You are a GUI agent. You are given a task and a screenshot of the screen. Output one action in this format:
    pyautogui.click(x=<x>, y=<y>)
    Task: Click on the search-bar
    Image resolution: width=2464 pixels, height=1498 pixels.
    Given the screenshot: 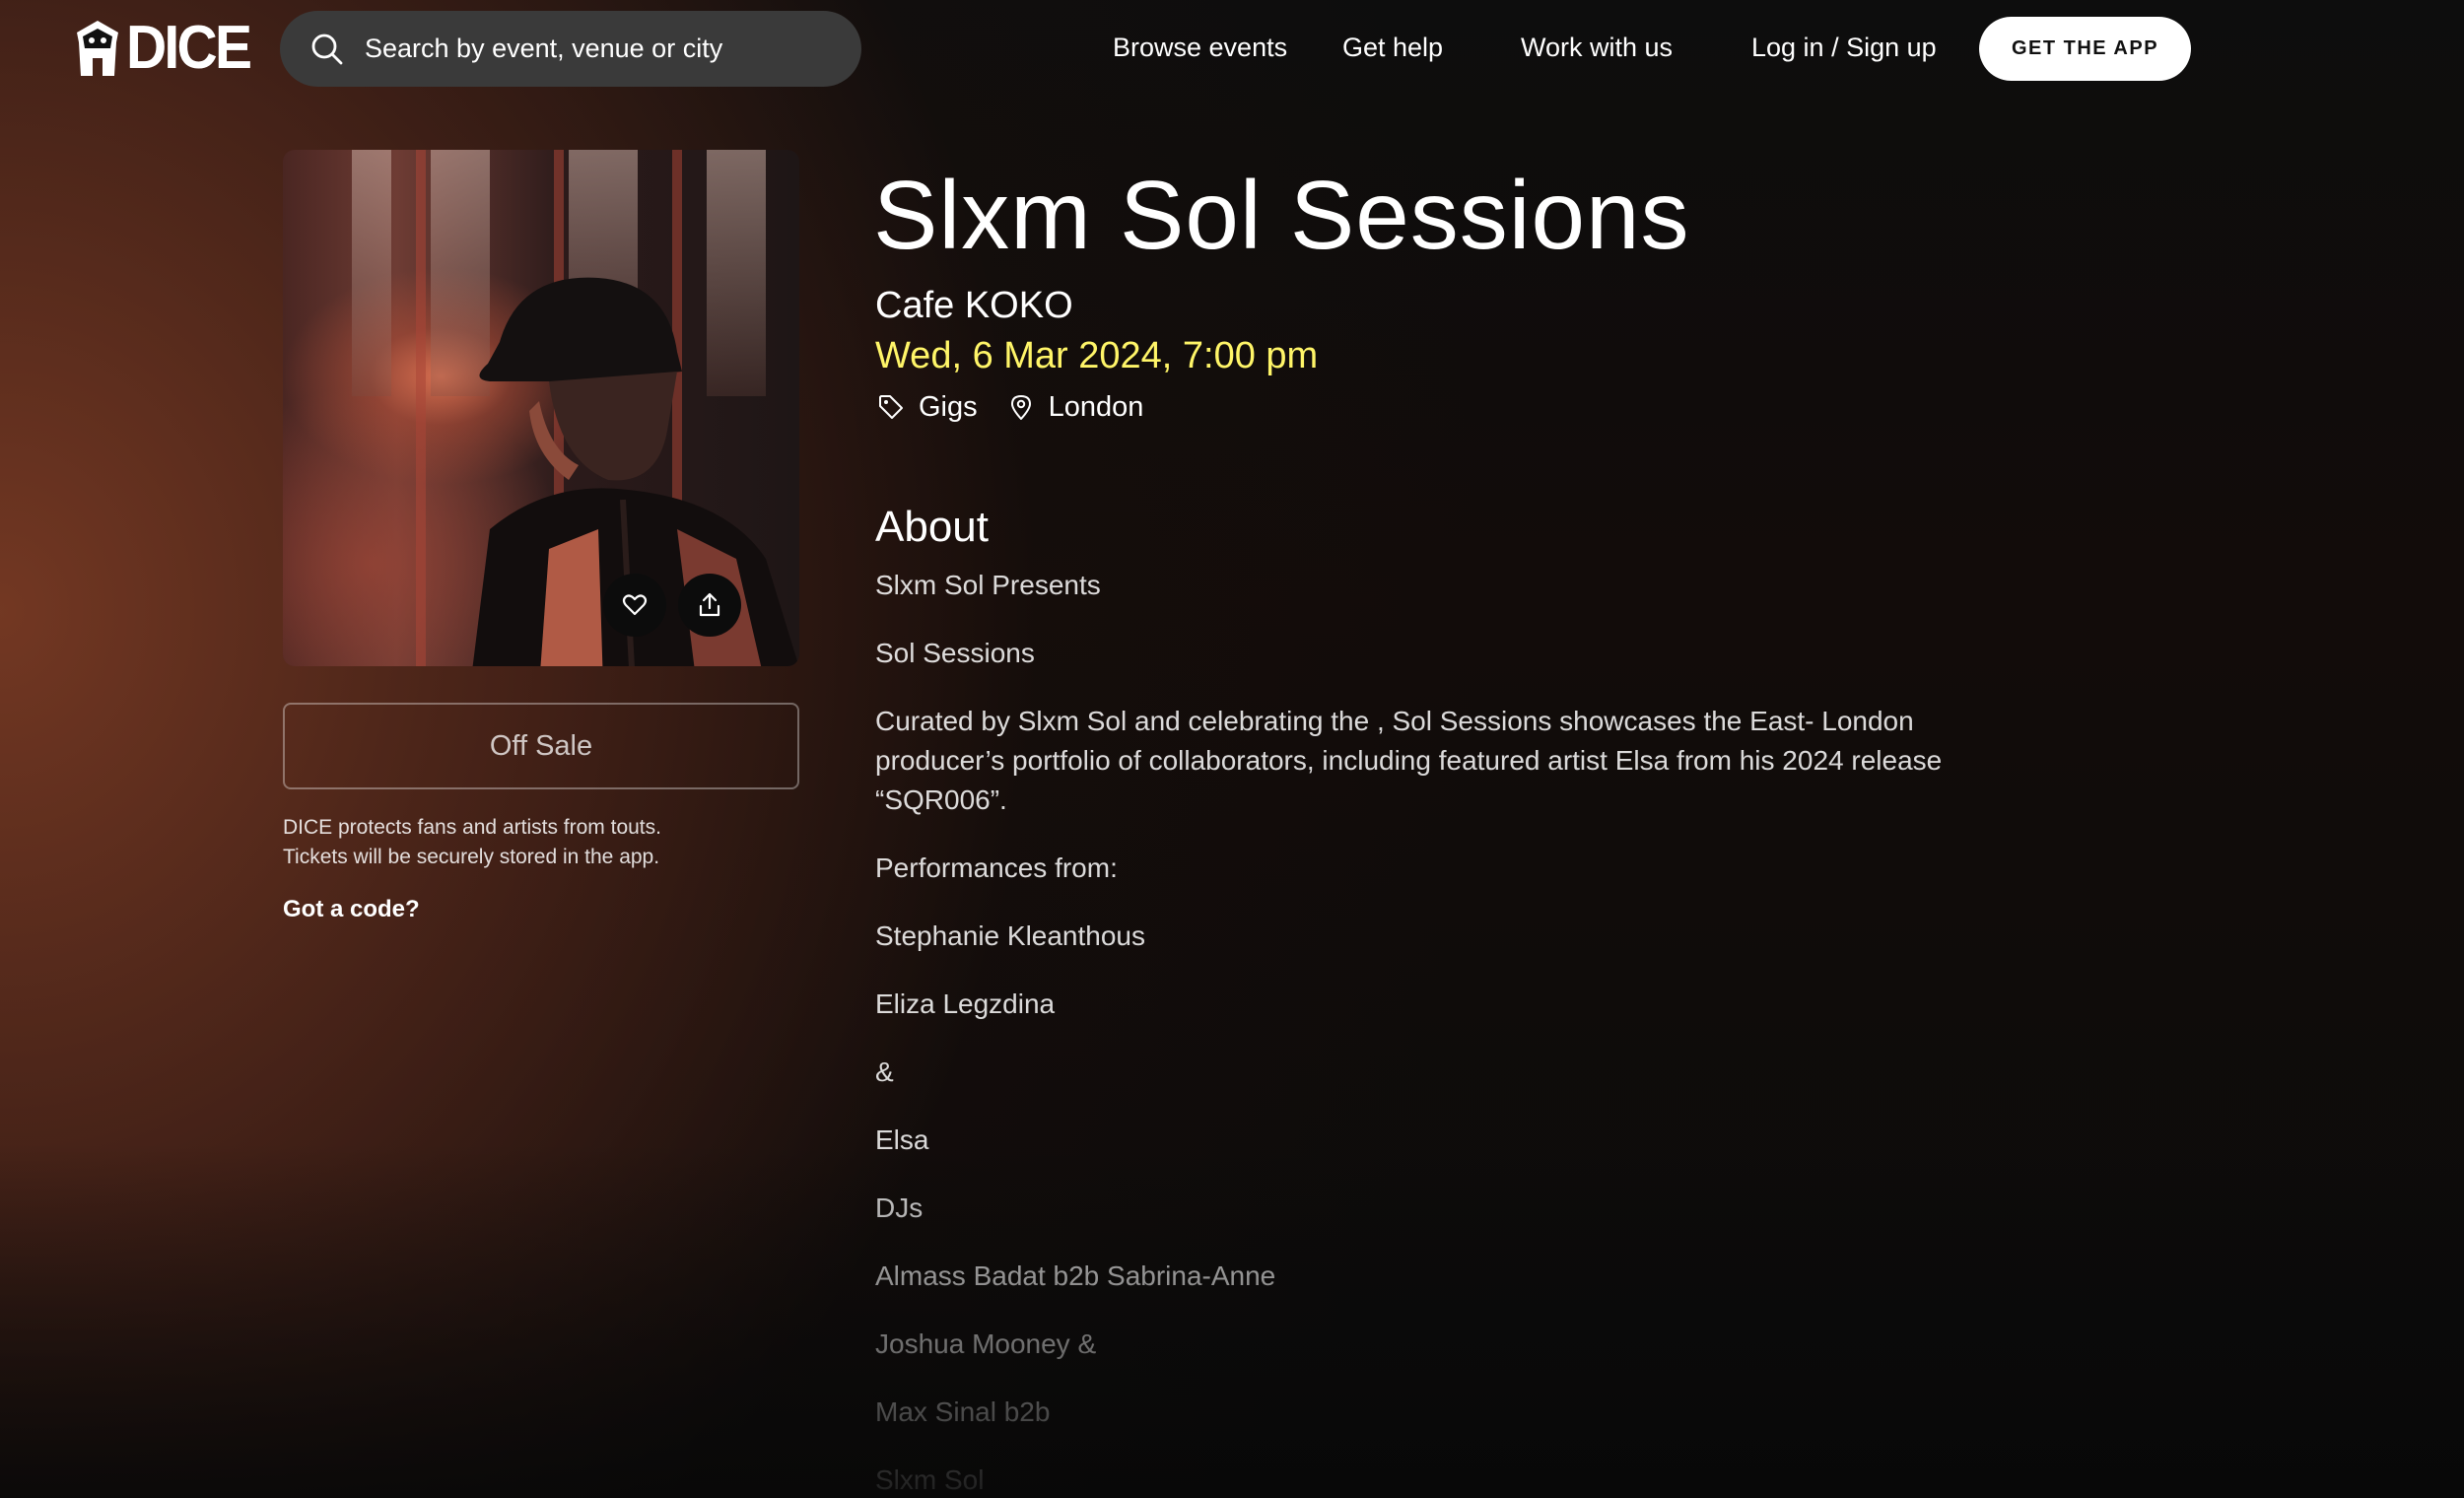 What is the action you would take?
    pyautogui.click(x=570, y=49)
    